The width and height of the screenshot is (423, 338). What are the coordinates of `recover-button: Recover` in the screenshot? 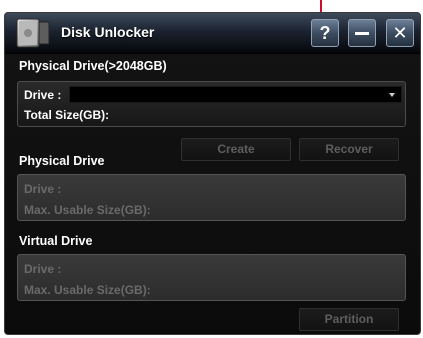 It's located at (349, 149).